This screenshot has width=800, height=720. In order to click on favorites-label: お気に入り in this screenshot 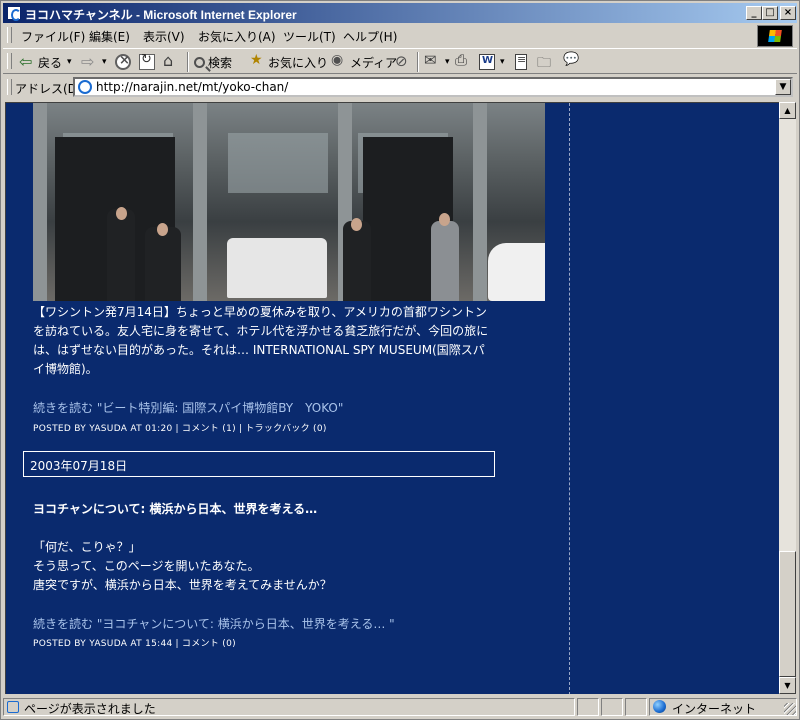, I will do `click(298, 62)`.